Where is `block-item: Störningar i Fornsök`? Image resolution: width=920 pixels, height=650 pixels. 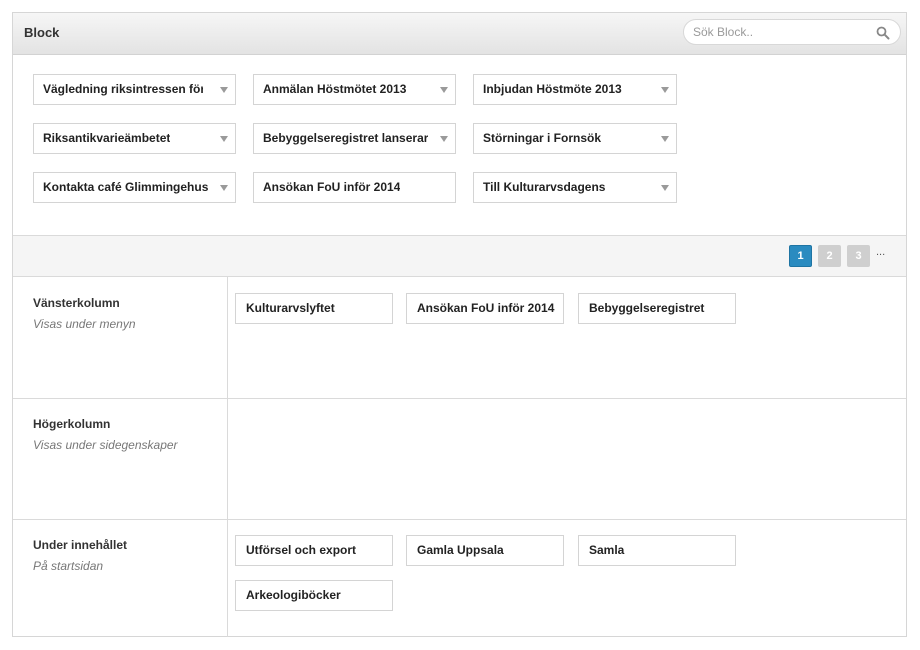 block-item: Störningar i Fornsök is located at coordinates (575, 138).